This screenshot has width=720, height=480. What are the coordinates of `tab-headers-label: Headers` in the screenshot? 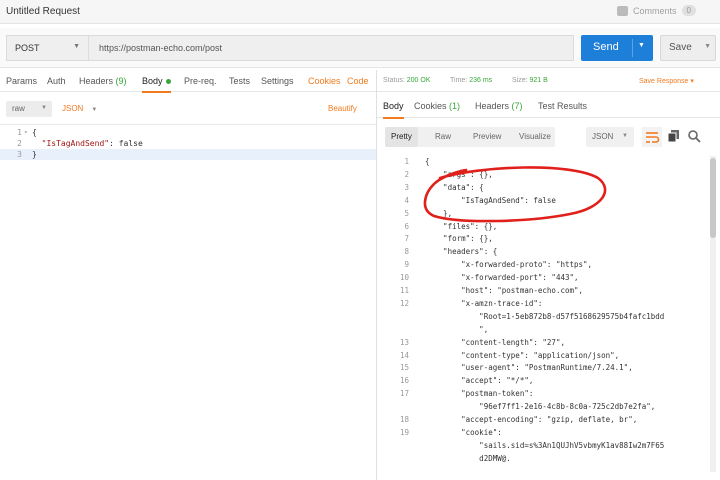 It's located at (96, 81).